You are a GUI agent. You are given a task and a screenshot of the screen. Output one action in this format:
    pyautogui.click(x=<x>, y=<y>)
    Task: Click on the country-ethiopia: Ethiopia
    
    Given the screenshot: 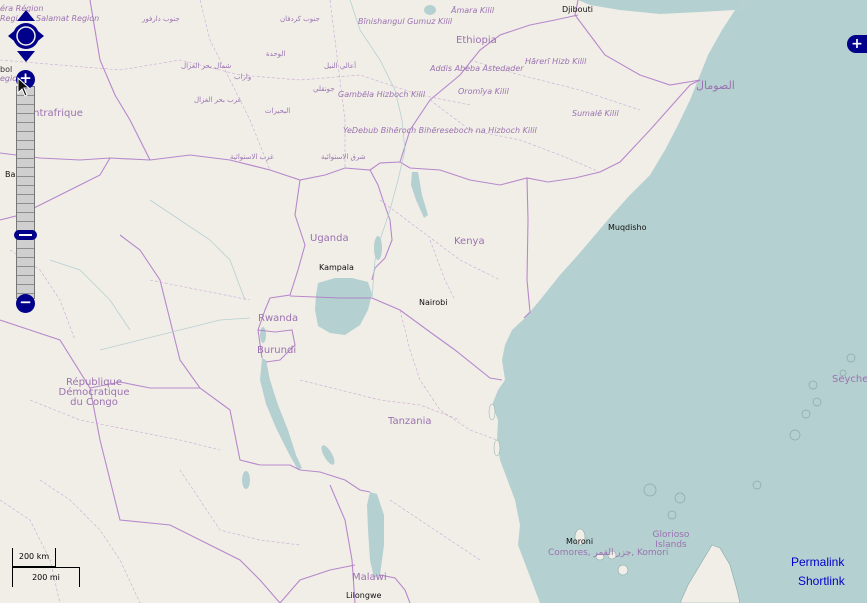 What is the action you would take?
    pyautogui.click(x=476, y=40)
    